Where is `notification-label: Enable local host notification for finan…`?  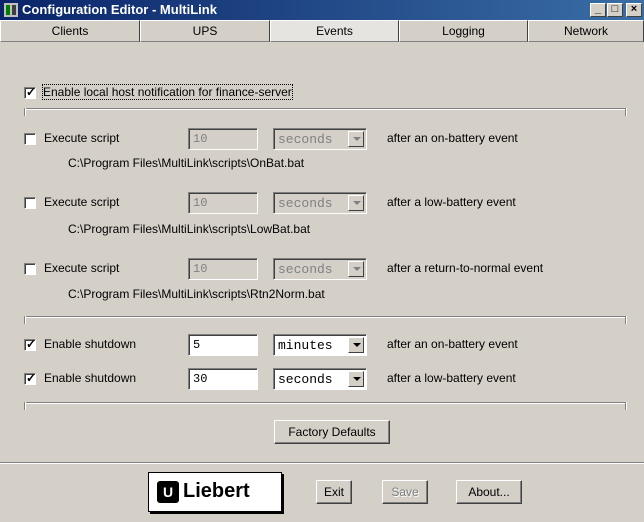 notification-label: Enable local host notification for finan… is located at coordinates (167, 92).